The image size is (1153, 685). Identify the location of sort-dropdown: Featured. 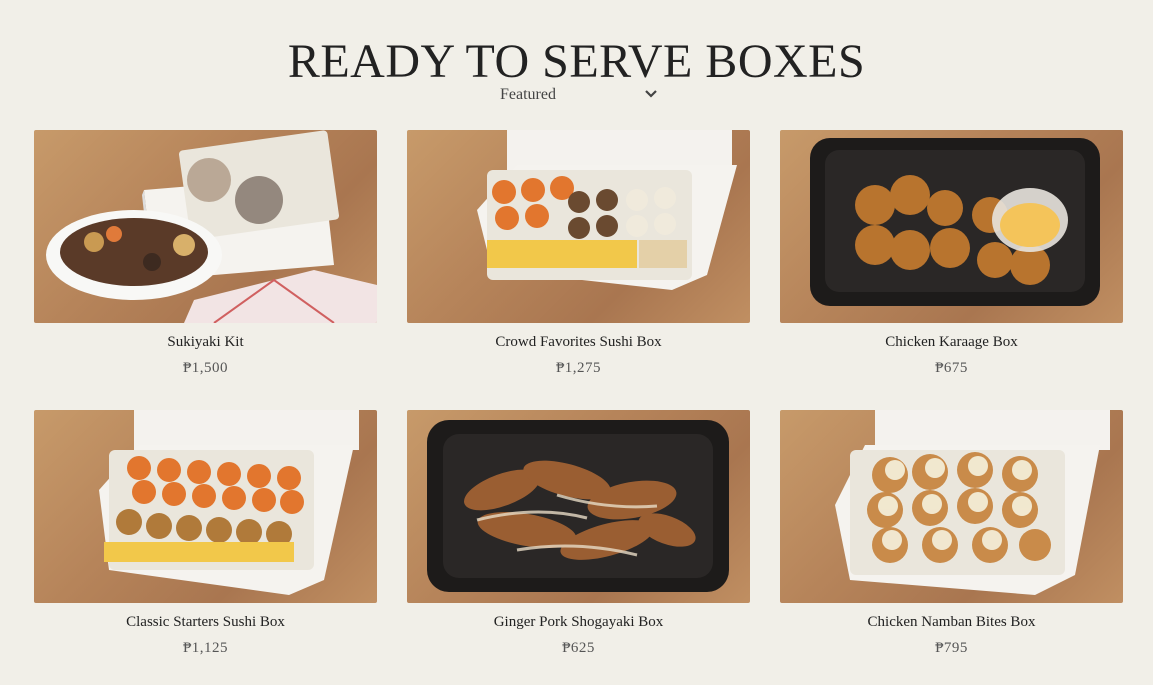
(579, 95).